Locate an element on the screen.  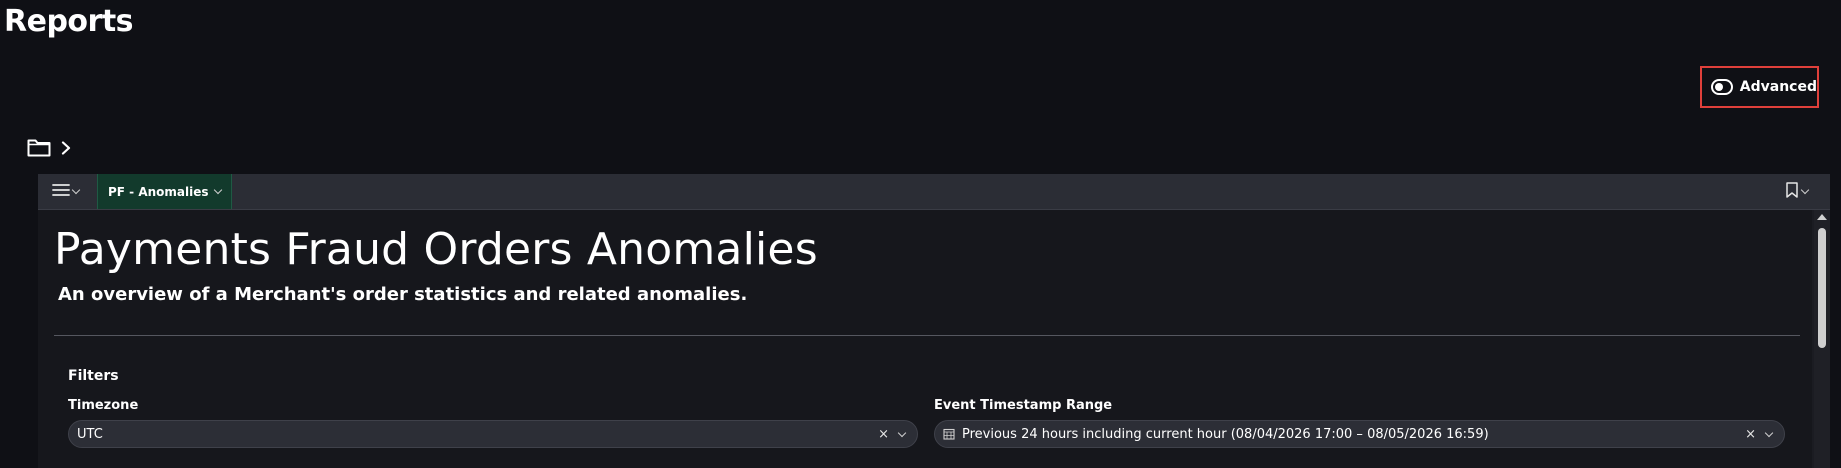
toggle-knob is located at coordinates (1719, 87).